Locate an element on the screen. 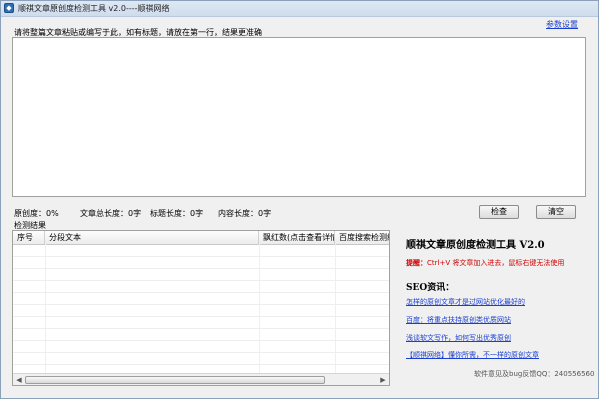  title-length-stat: 标题长度：0字 is located at coordinates (177, 213).